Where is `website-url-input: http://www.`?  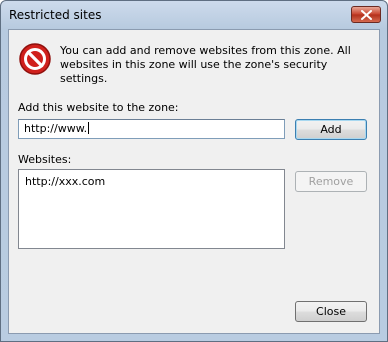
website-url-input: http://www. is located at coordinates (151, 129).